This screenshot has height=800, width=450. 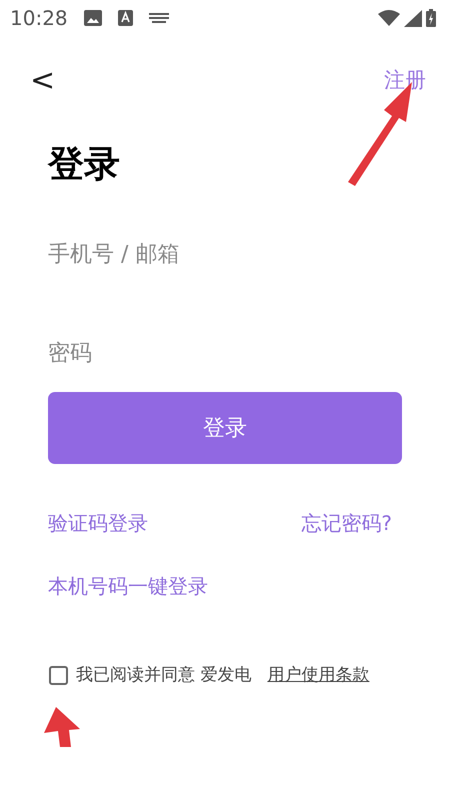 What do you see at coordinates (84, 165) in the screenshot?
I see `page-title: 登录` at bounding box center [84, 165].